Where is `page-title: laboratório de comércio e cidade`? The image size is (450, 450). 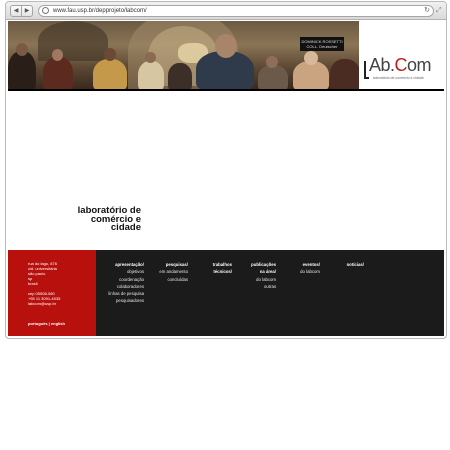 page-title: laboratório de comércio e cidade is located at coordinates (109, 219).